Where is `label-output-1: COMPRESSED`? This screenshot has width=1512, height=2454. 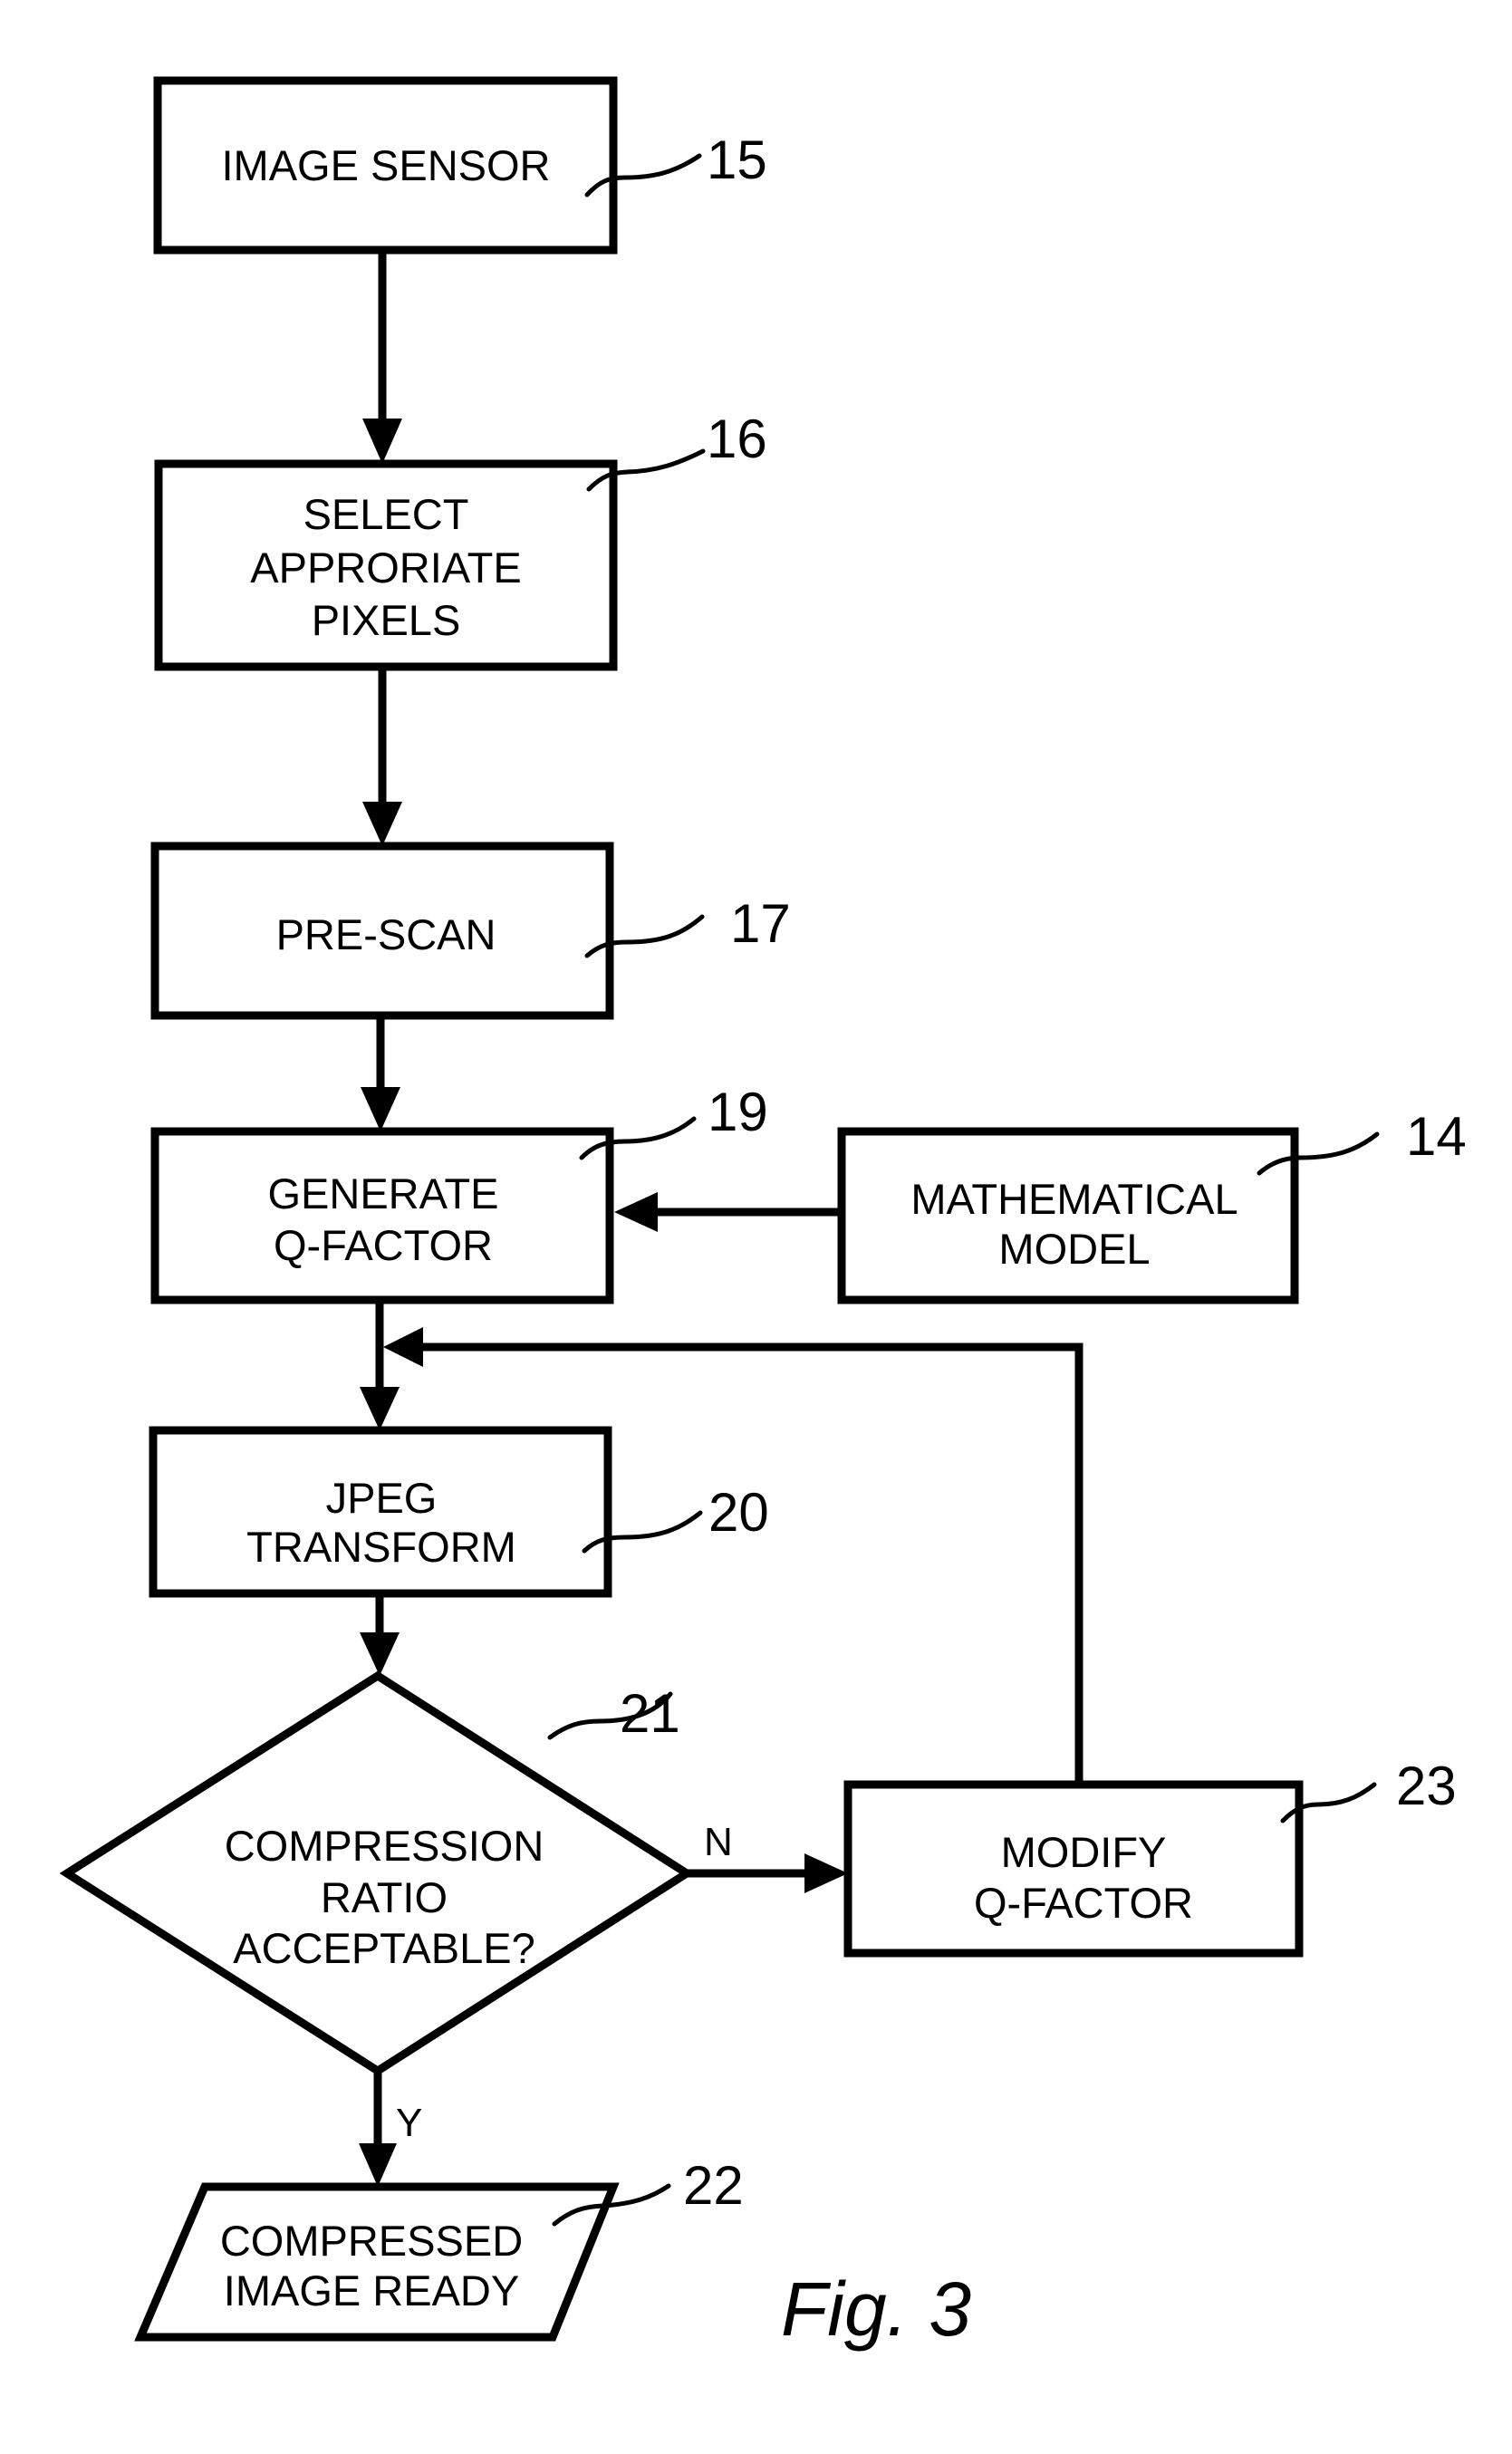
label-output-1: COMPRESSED is located at coordinates (371, 2241).